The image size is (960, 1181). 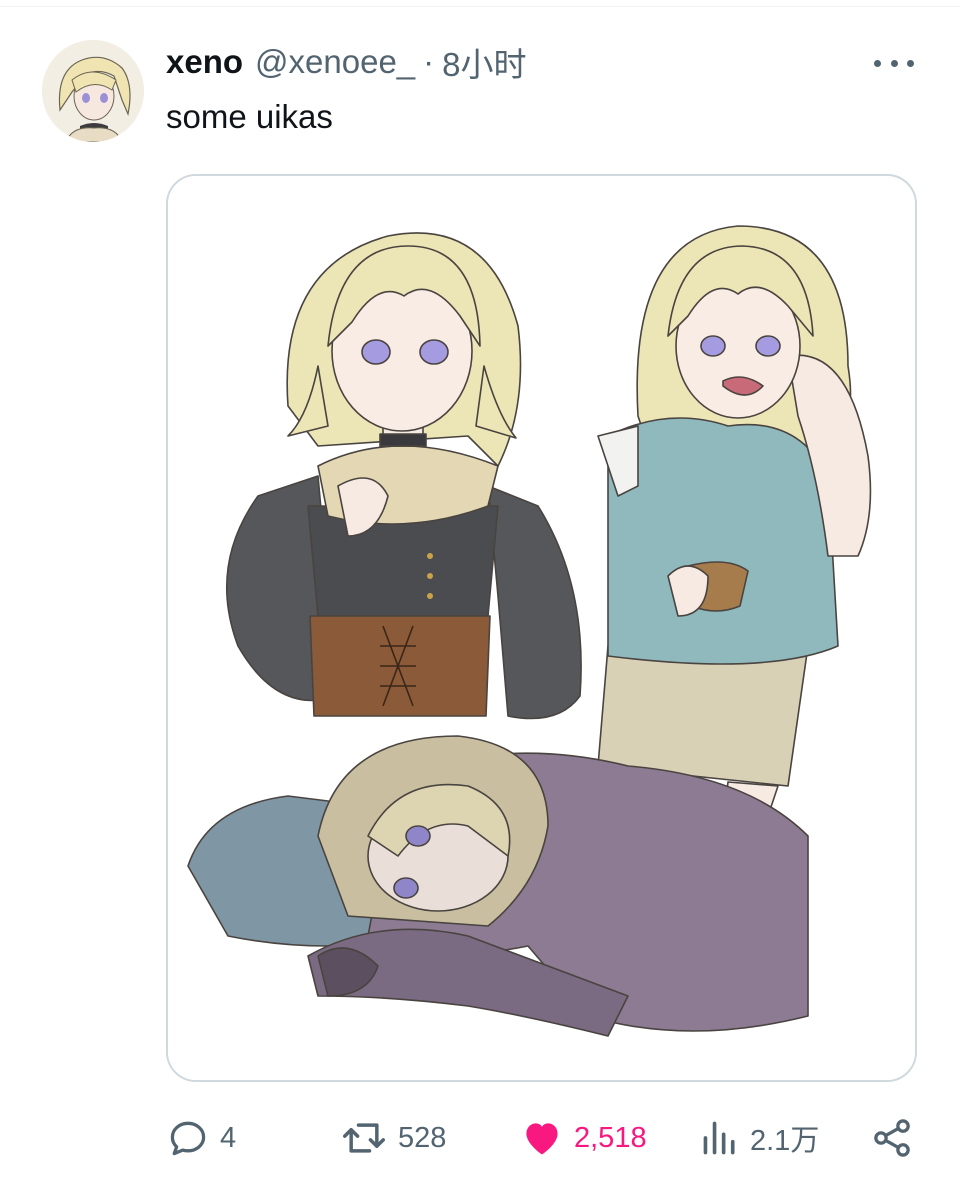 What do you see at coordinates (610, 1137) in the screenshot?
I see `like-count: 2,518` at bounding box center [610, 1137].